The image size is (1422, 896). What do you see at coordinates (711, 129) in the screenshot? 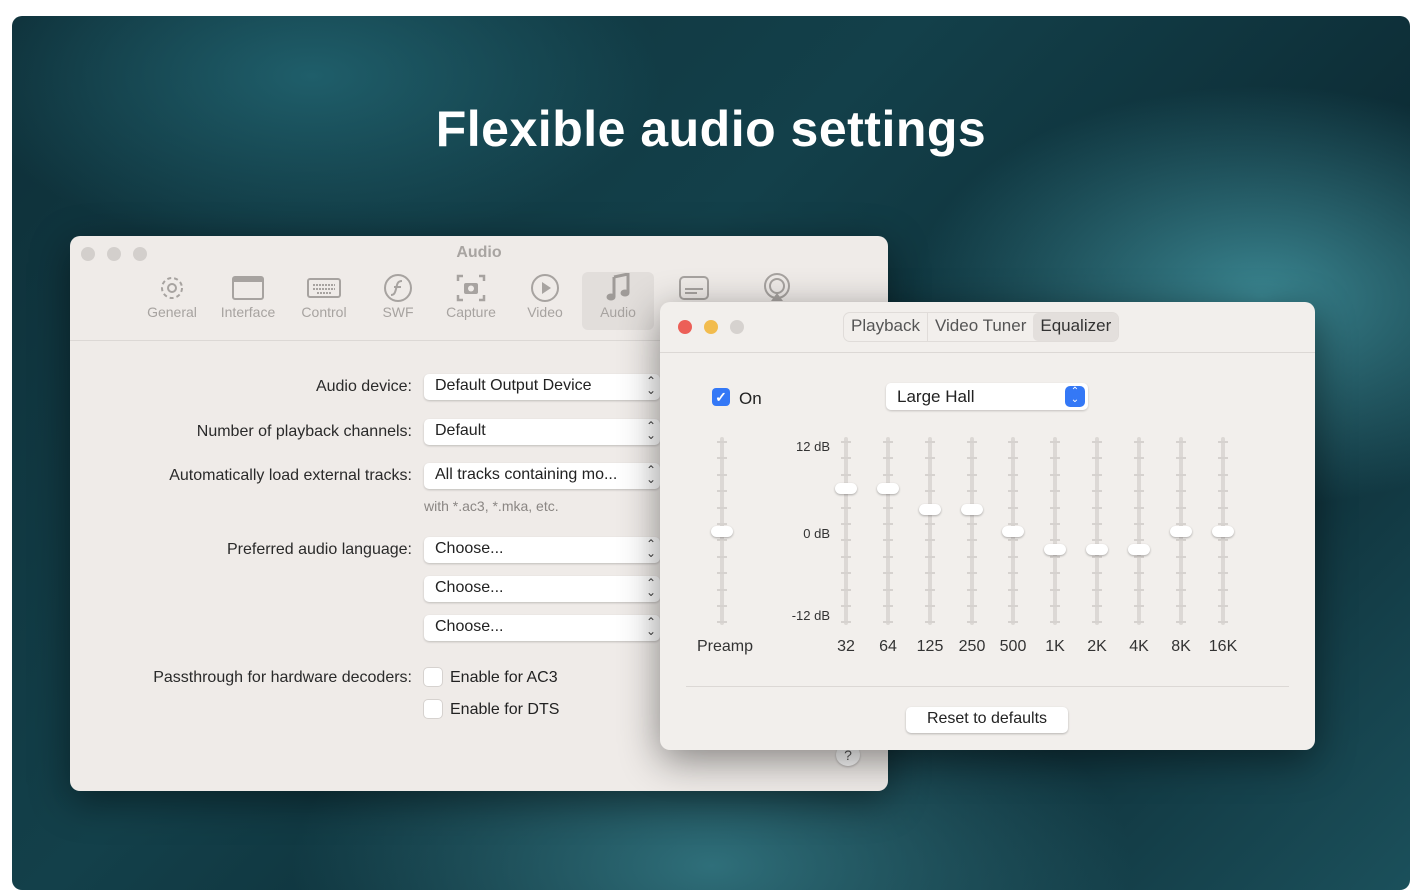
I see `headline: Flexible audio settings` at bounding box center [711, 129].